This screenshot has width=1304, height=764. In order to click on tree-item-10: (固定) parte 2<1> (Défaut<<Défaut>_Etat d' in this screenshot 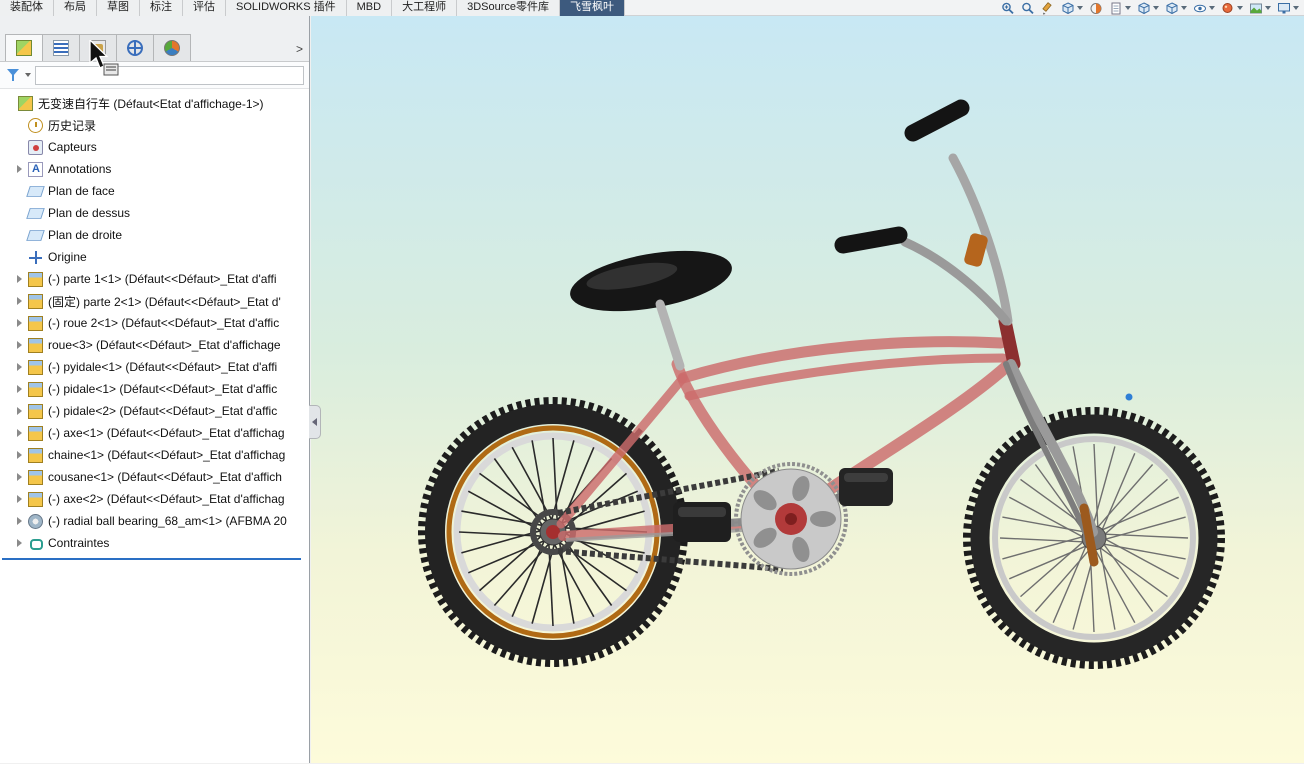, I will do `click(154, 301)`.